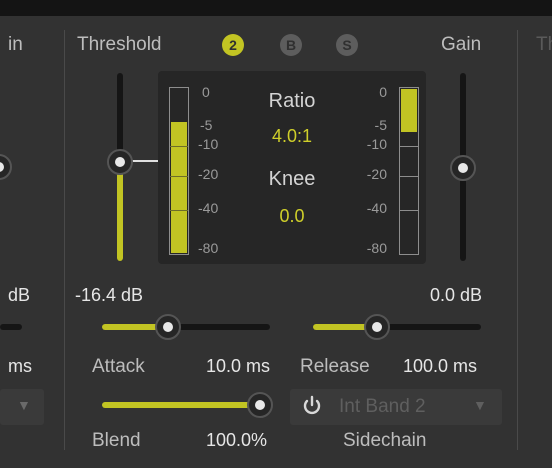 This screenshot has width=552, height=468. Describe the element at coordinates (19, 295) in the screenshot. I see `left-panel-value: dB` at that location.